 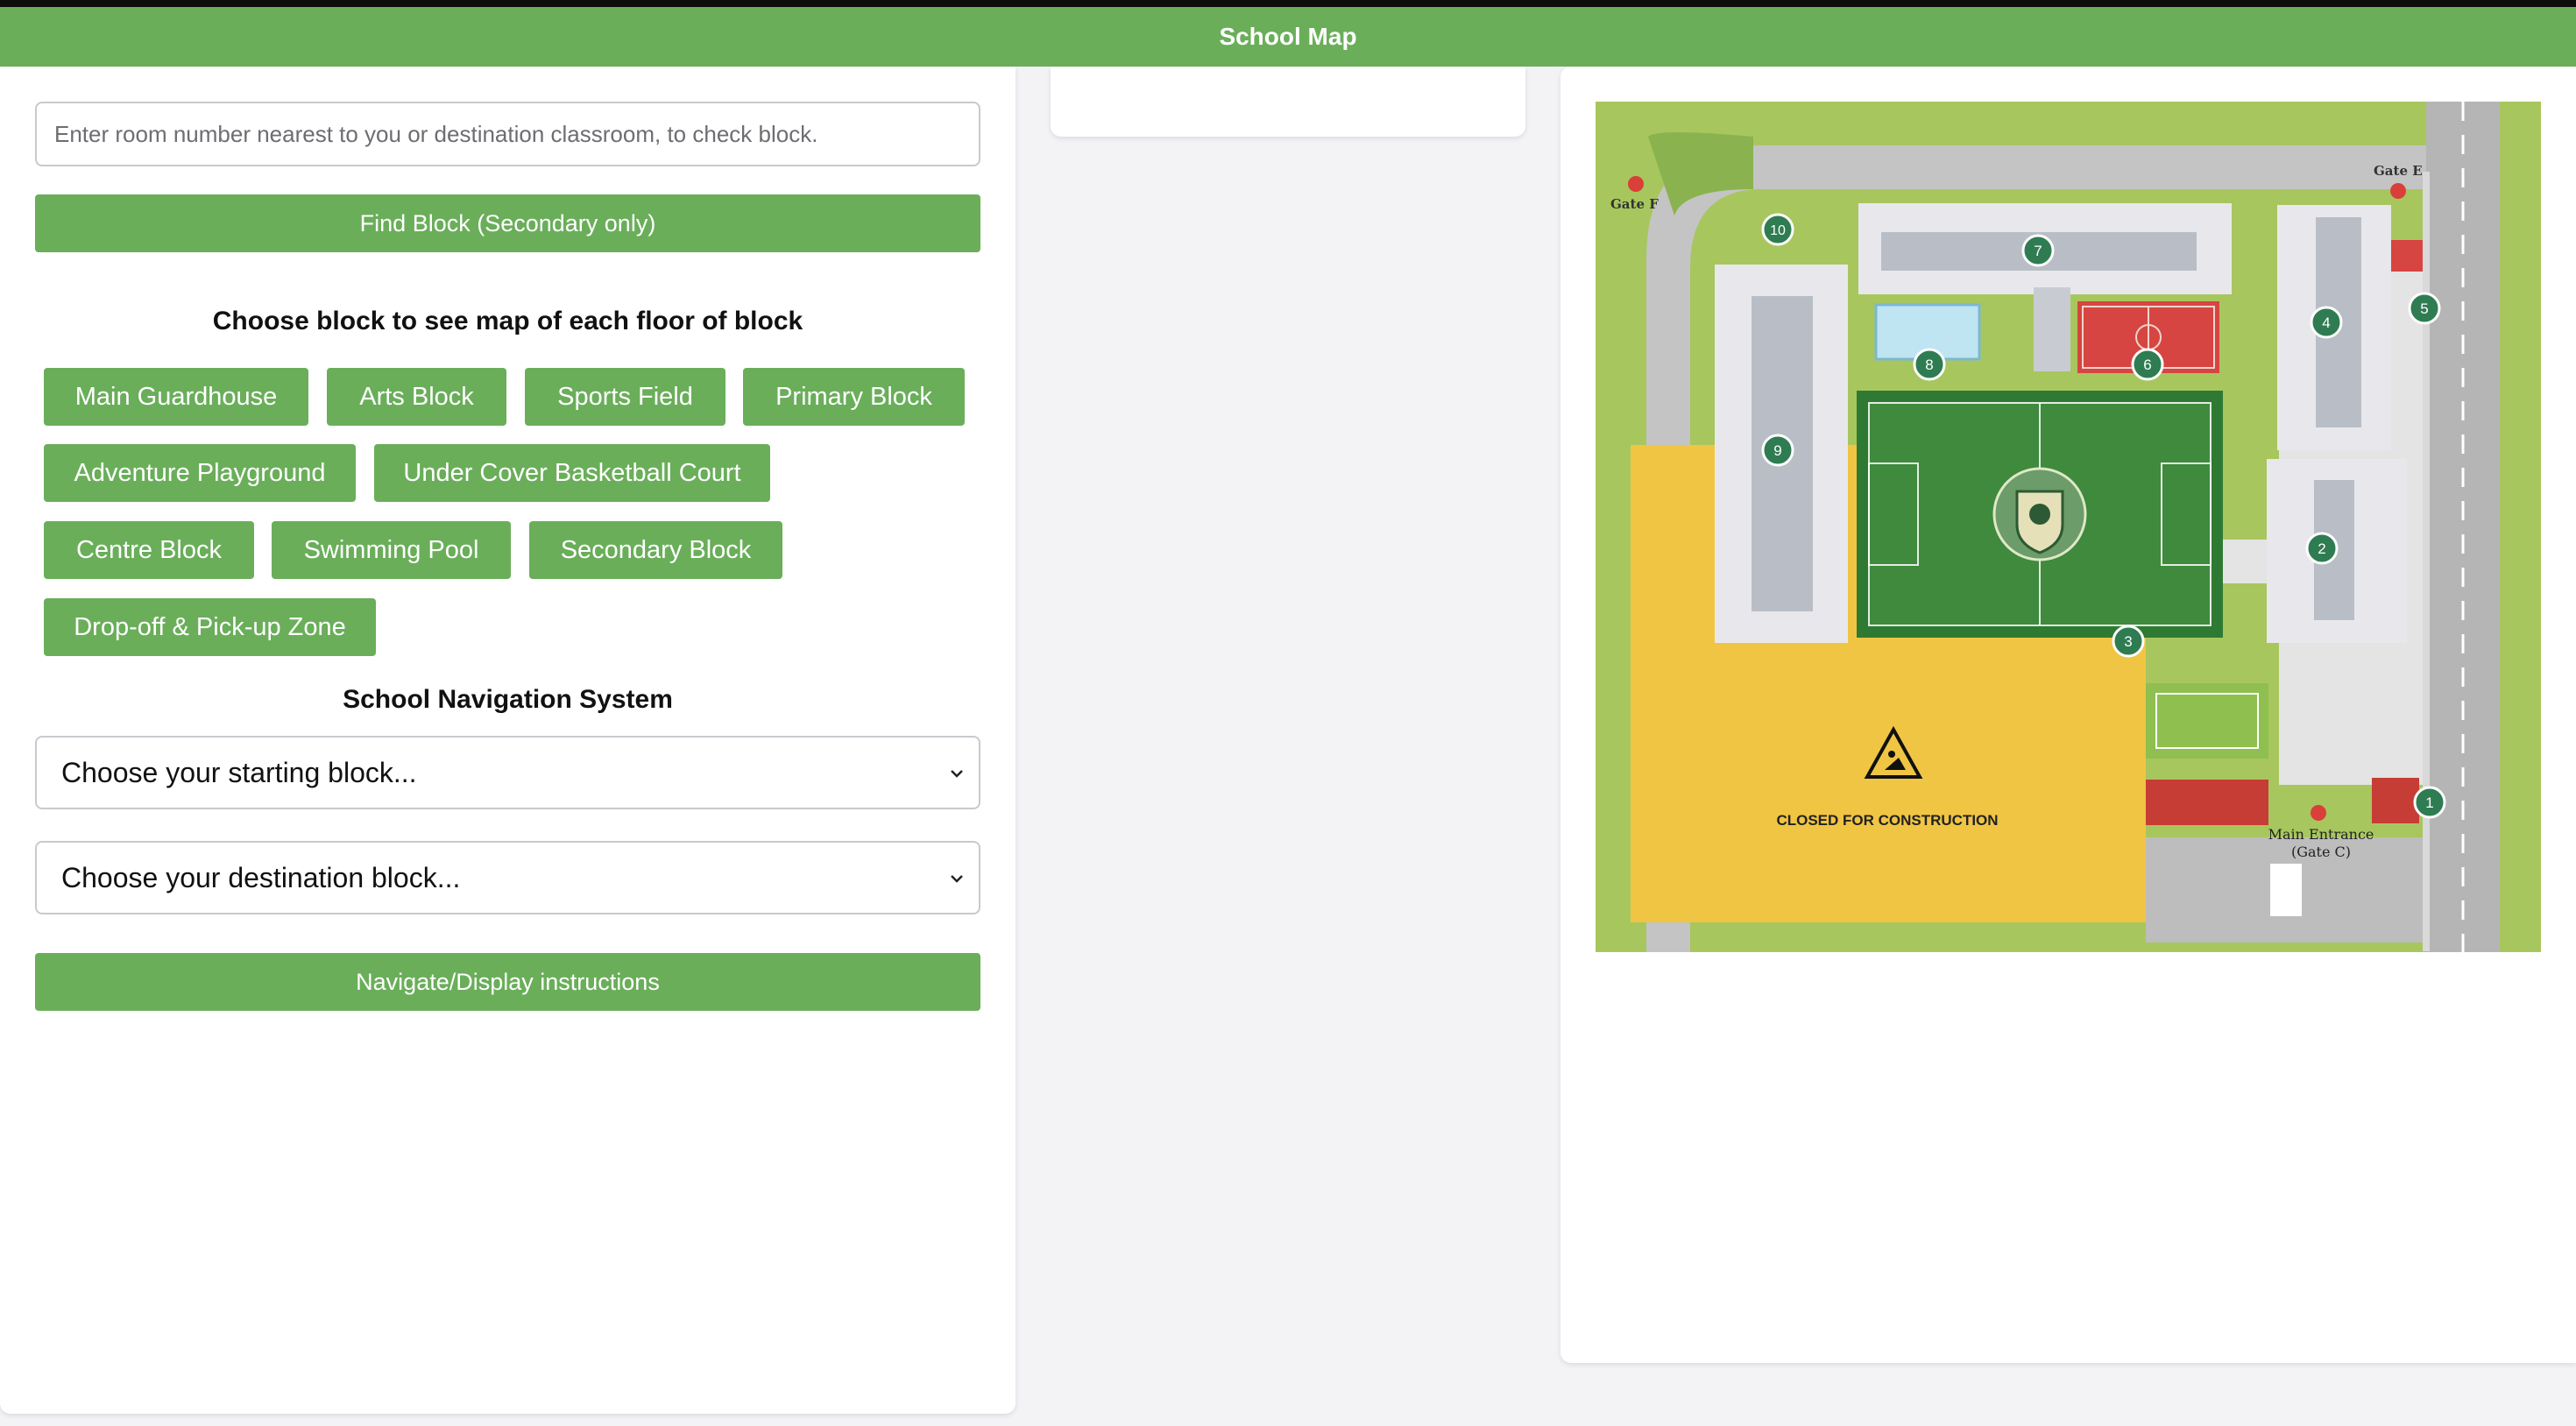 I want to click on block-button-primary-block: Primary Block, so click(x=854, y=397).